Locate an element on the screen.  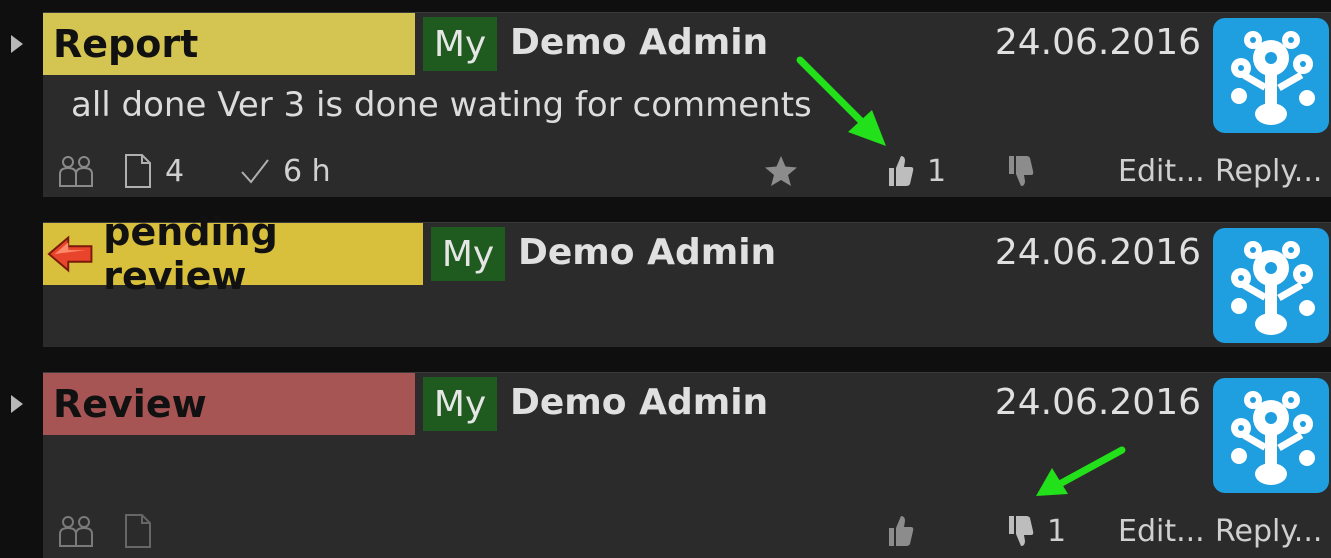
status-label: Review is located at coordinates (229, 404).